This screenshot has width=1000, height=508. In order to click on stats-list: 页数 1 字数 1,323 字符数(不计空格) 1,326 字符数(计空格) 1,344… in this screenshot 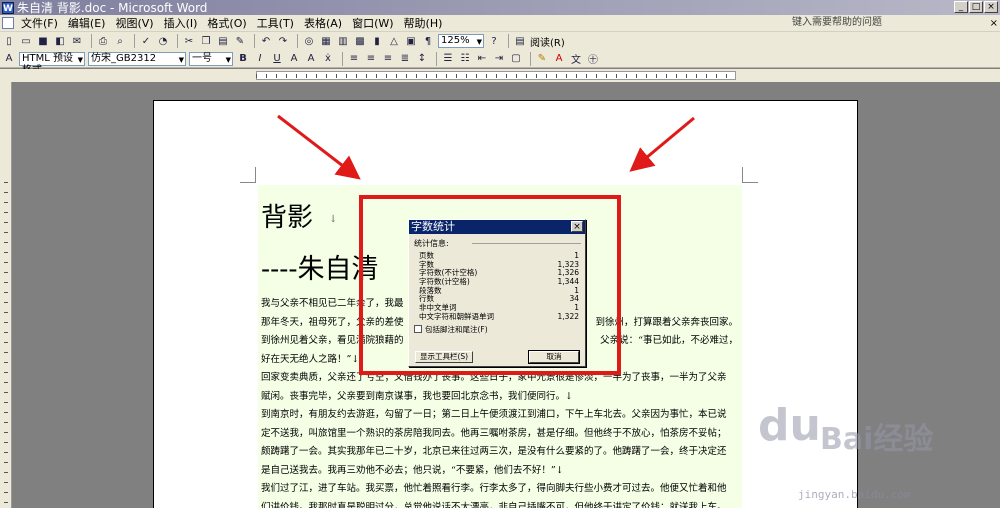, I will do `click(499, 286)`.